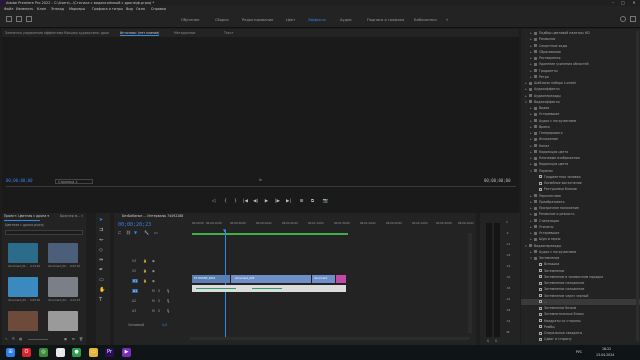 Image resolution: width=640 pixels, height=360 pixels. I want to click on solo-right-button: S, so click(496, 341).